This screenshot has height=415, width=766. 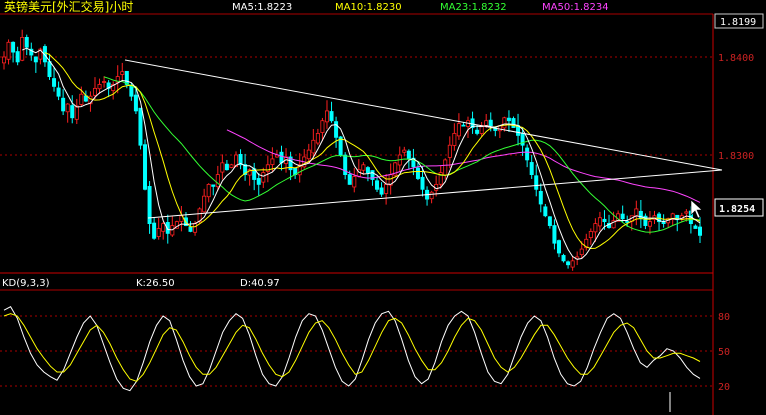 What do you see at coordinates (724, 317) in the screenshot?
I see `kd-tick-80: 80` at bounding box center [724, 317].